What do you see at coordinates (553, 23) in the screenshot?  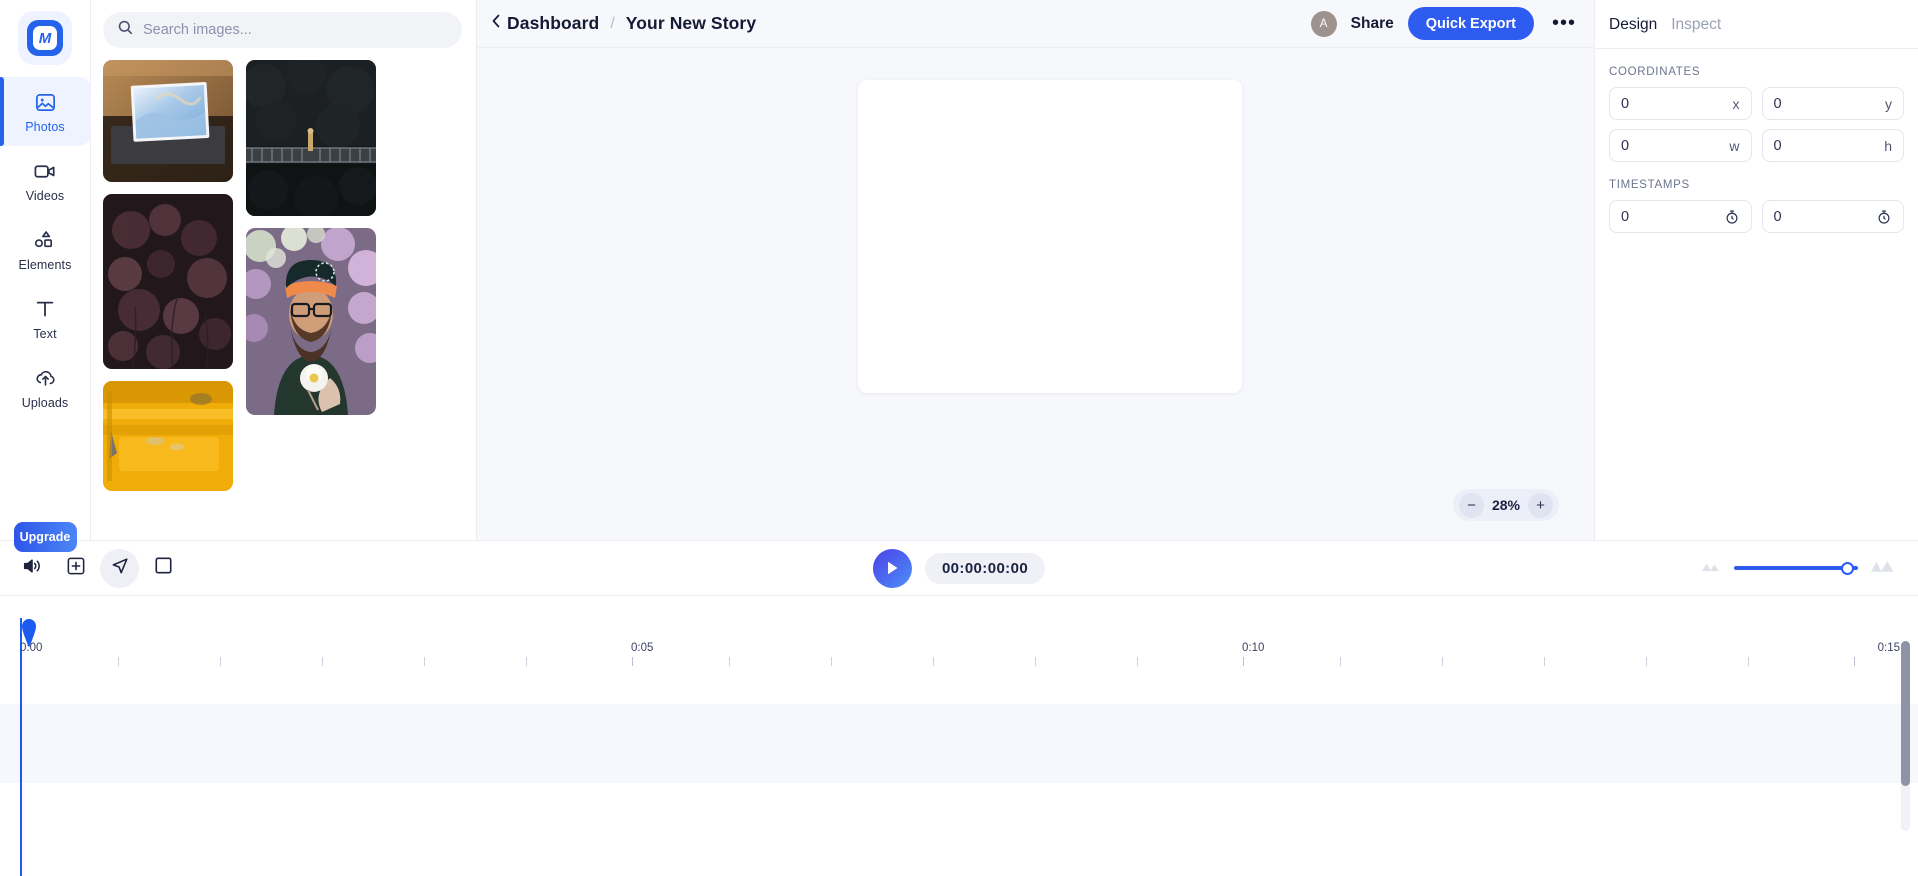 I see `breadcrumb-dashboard-link: Dashboard` at bounding box center [553, 23].